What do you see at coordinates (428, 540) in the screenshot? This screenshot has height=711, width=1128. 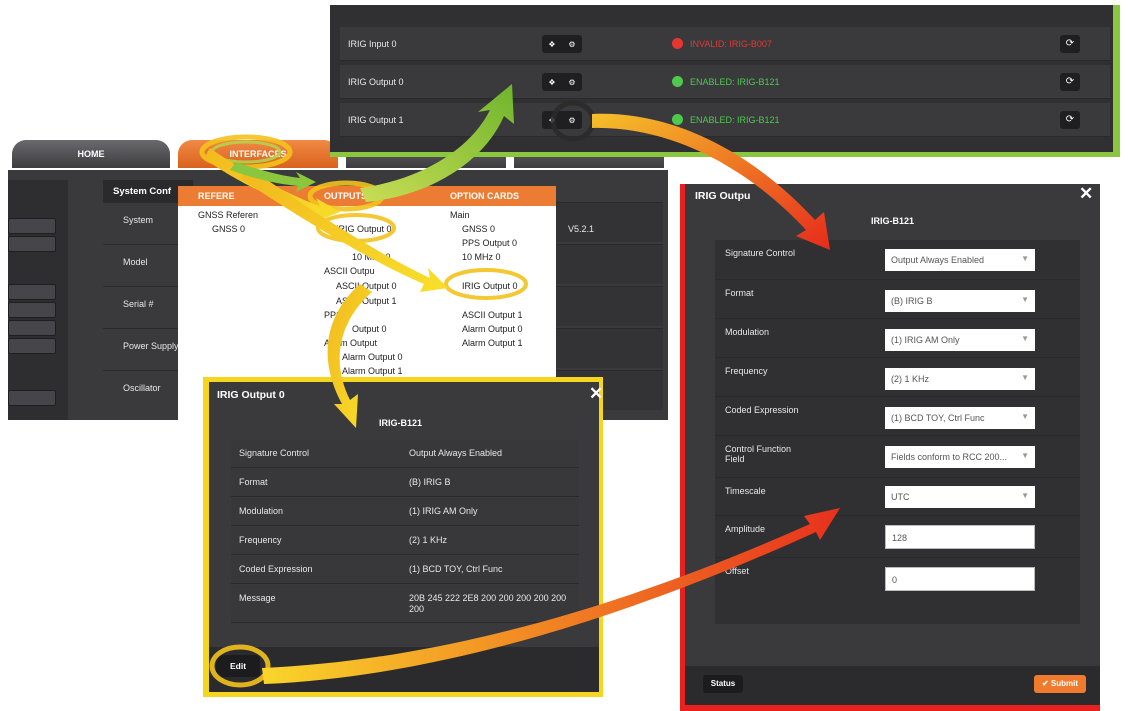 I see `detail-value: (2) 1 KHz` at bounding box center [428, 540].